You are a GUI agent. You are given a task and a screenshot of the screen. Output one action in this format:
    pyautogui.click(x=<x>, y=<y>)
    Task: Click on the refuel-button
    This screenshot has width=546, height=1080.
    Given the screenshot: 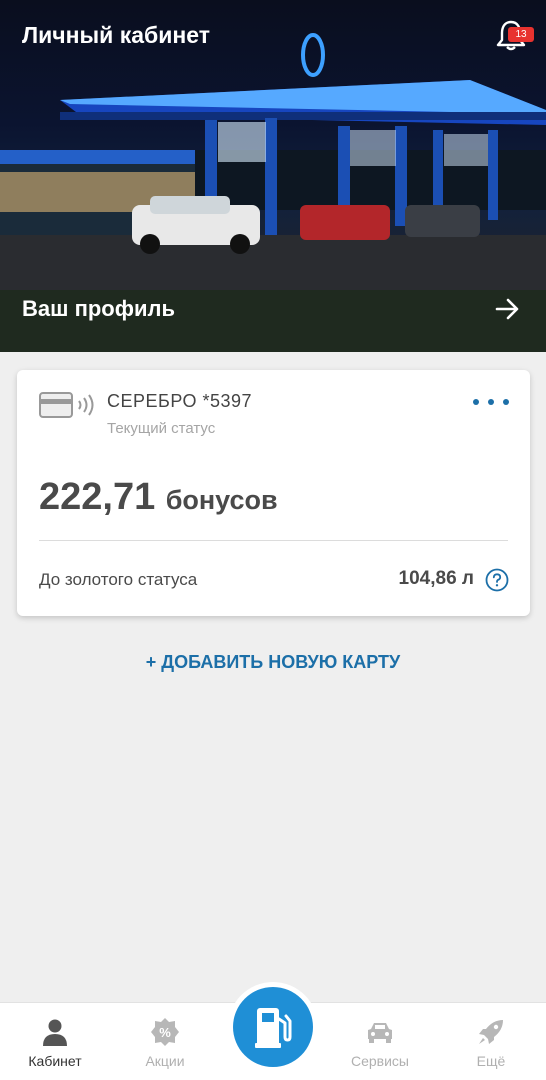 What is the action you would take?
    pyautogui.click(x=273, y=1027)
    